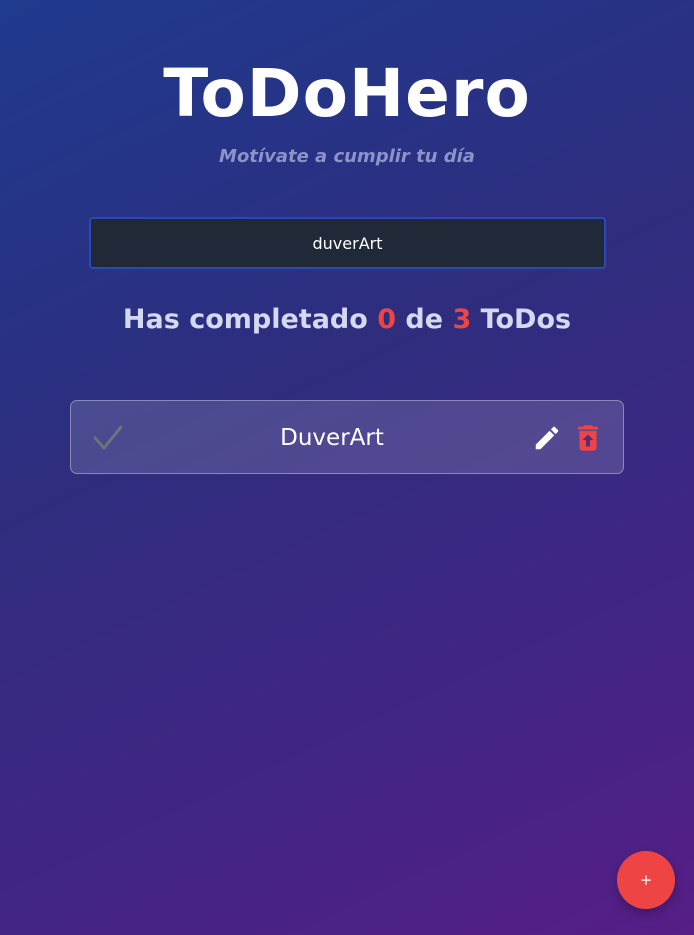 The image size is (694, 935). What do you see at coordinates (646, 880) in the screenshot?
I see `add-todo-button: +` at bounding box center [646, 880].